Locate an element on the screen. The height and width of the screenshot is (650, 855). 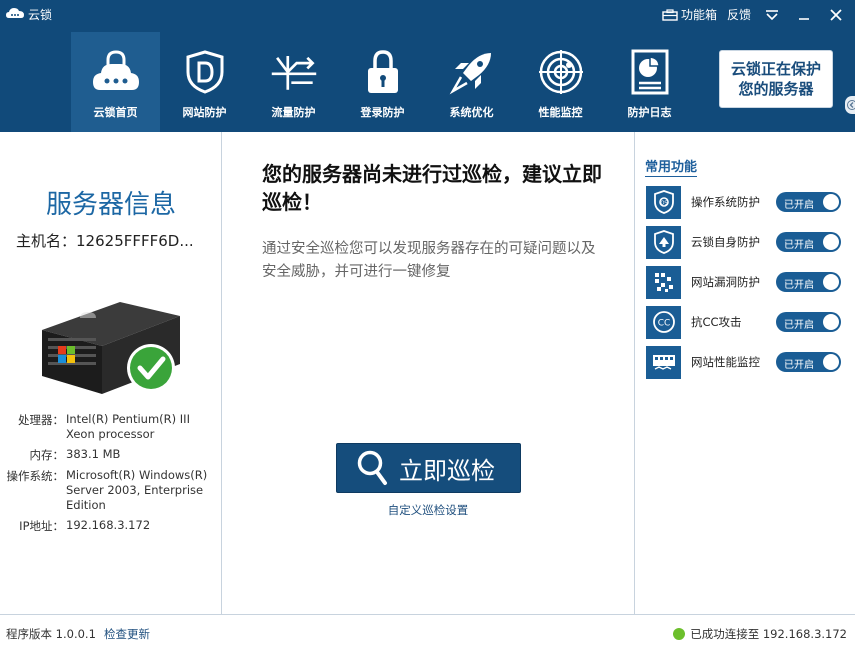
function-row-vuln-protection: 网站漏洞防护 已开启 is located at coordinates (750, 282).